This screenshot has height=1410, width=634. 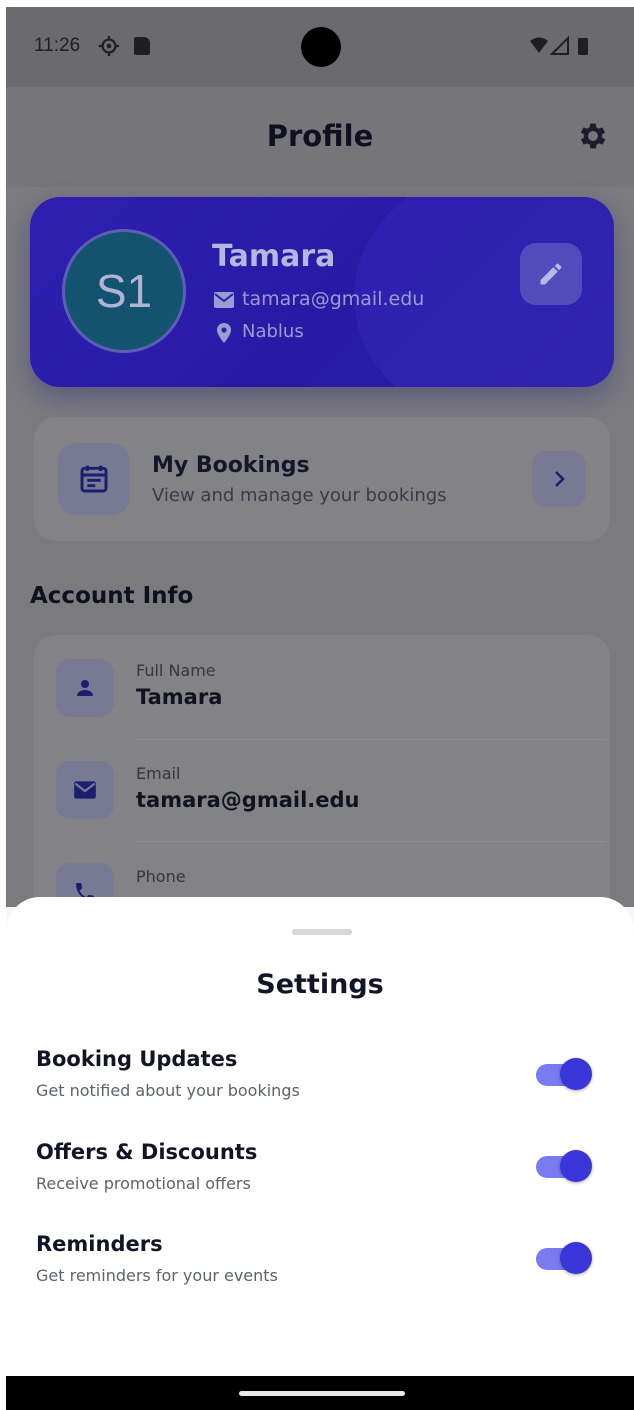 I want to click on settings-notification-icon, so click(x=109, y=46).